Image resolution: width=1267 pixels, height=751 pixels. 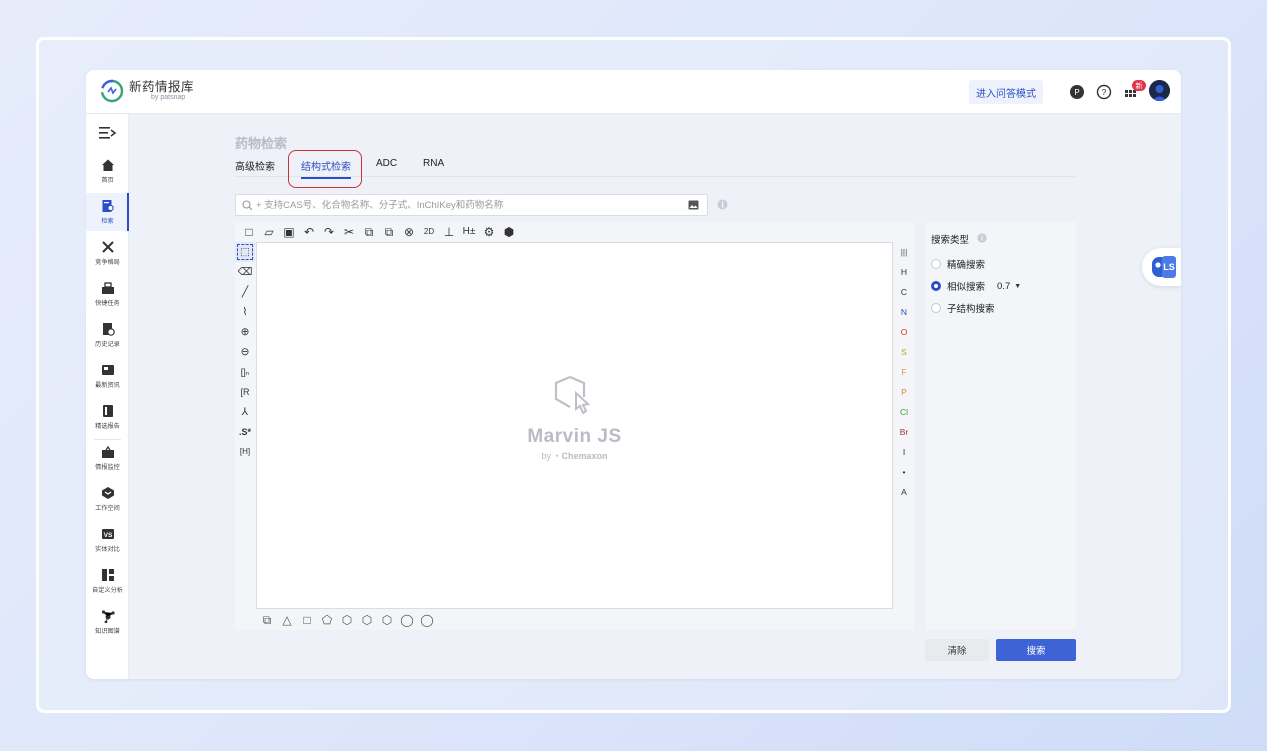 I want to click on element-button: A, so click(x=904, y=492).